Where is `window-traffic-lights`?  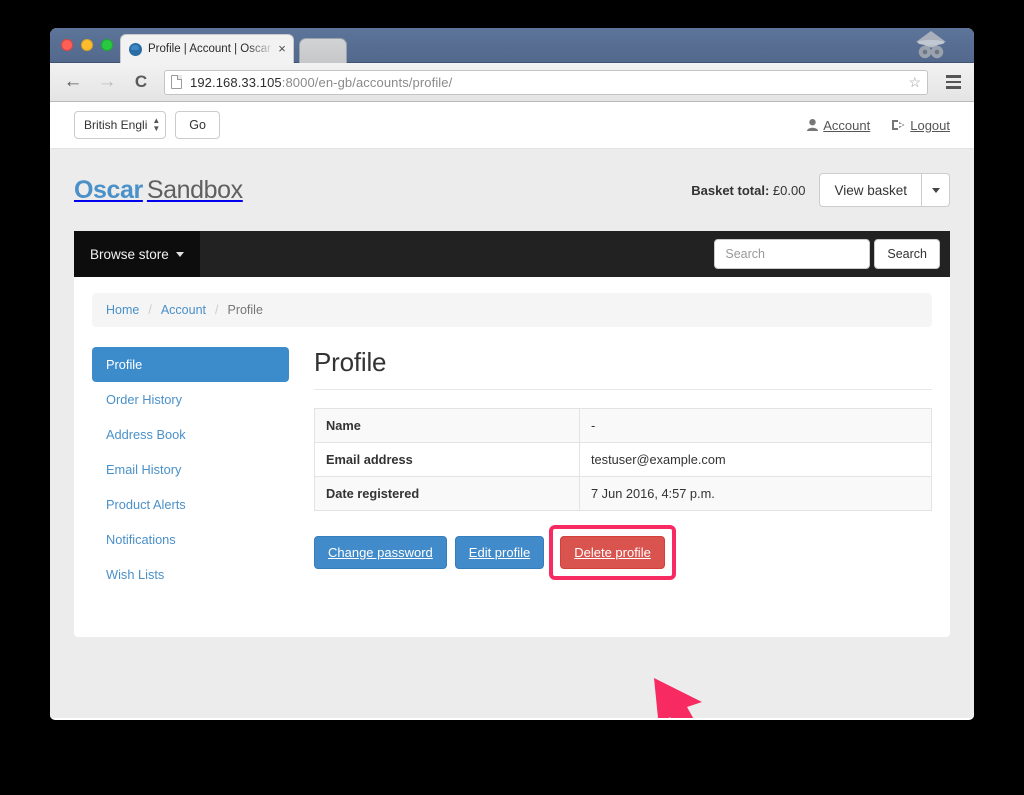
window-traffic-lights is located at coordinates (87, 45).